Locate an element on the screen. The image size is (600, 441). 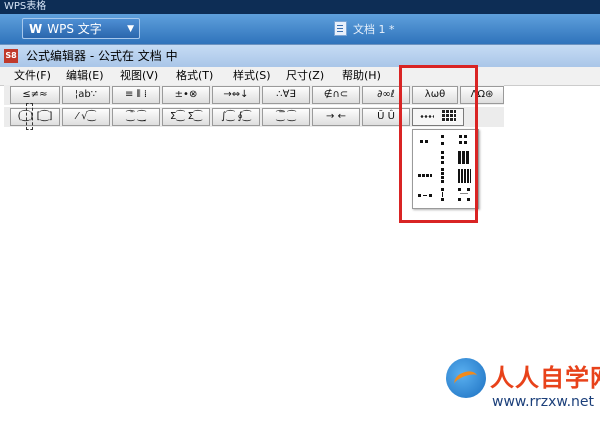
underbar-overbar-button: ⁐̅ ⁐ is located at coordinates (286, 117).